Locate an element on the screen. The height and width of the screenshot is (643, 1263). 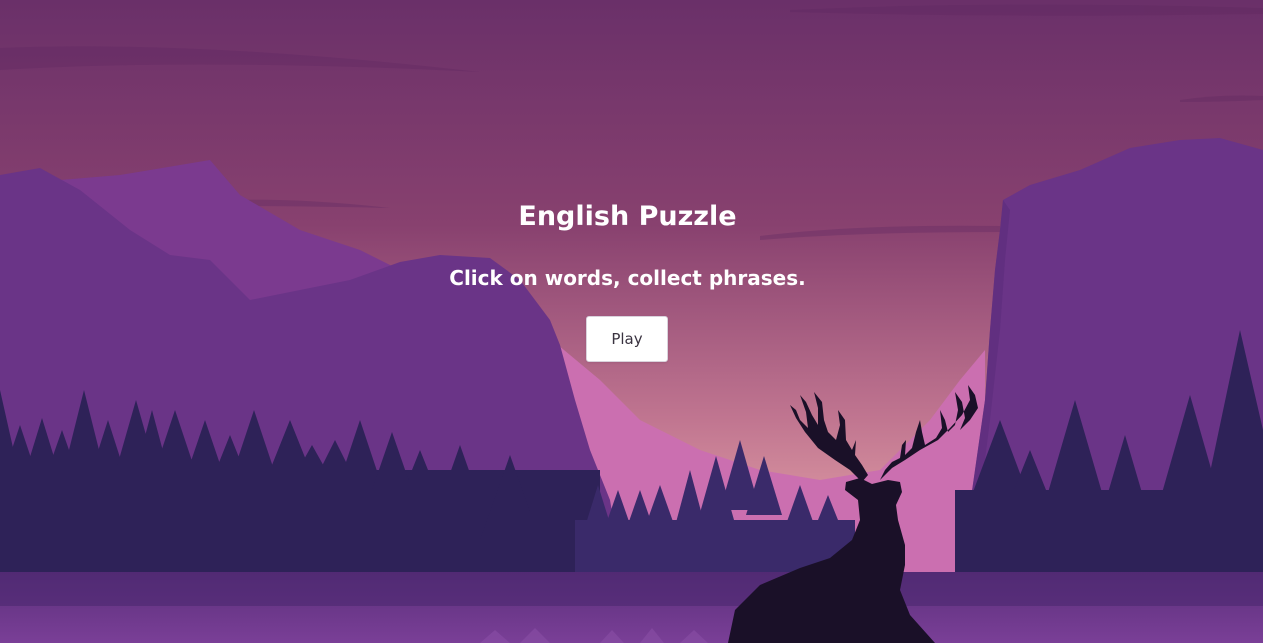
game-subtitle: Click on words, collect phrases. is located at coordinates (627, 278).